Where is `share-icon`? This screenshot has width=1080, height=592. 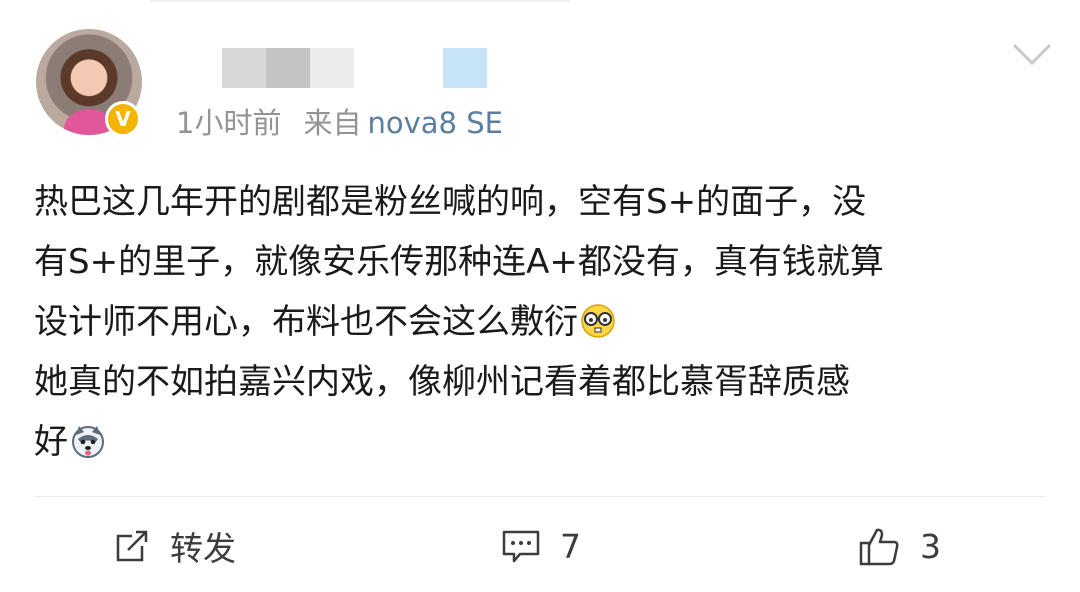
share-icon is located at coordinates (132, 546).